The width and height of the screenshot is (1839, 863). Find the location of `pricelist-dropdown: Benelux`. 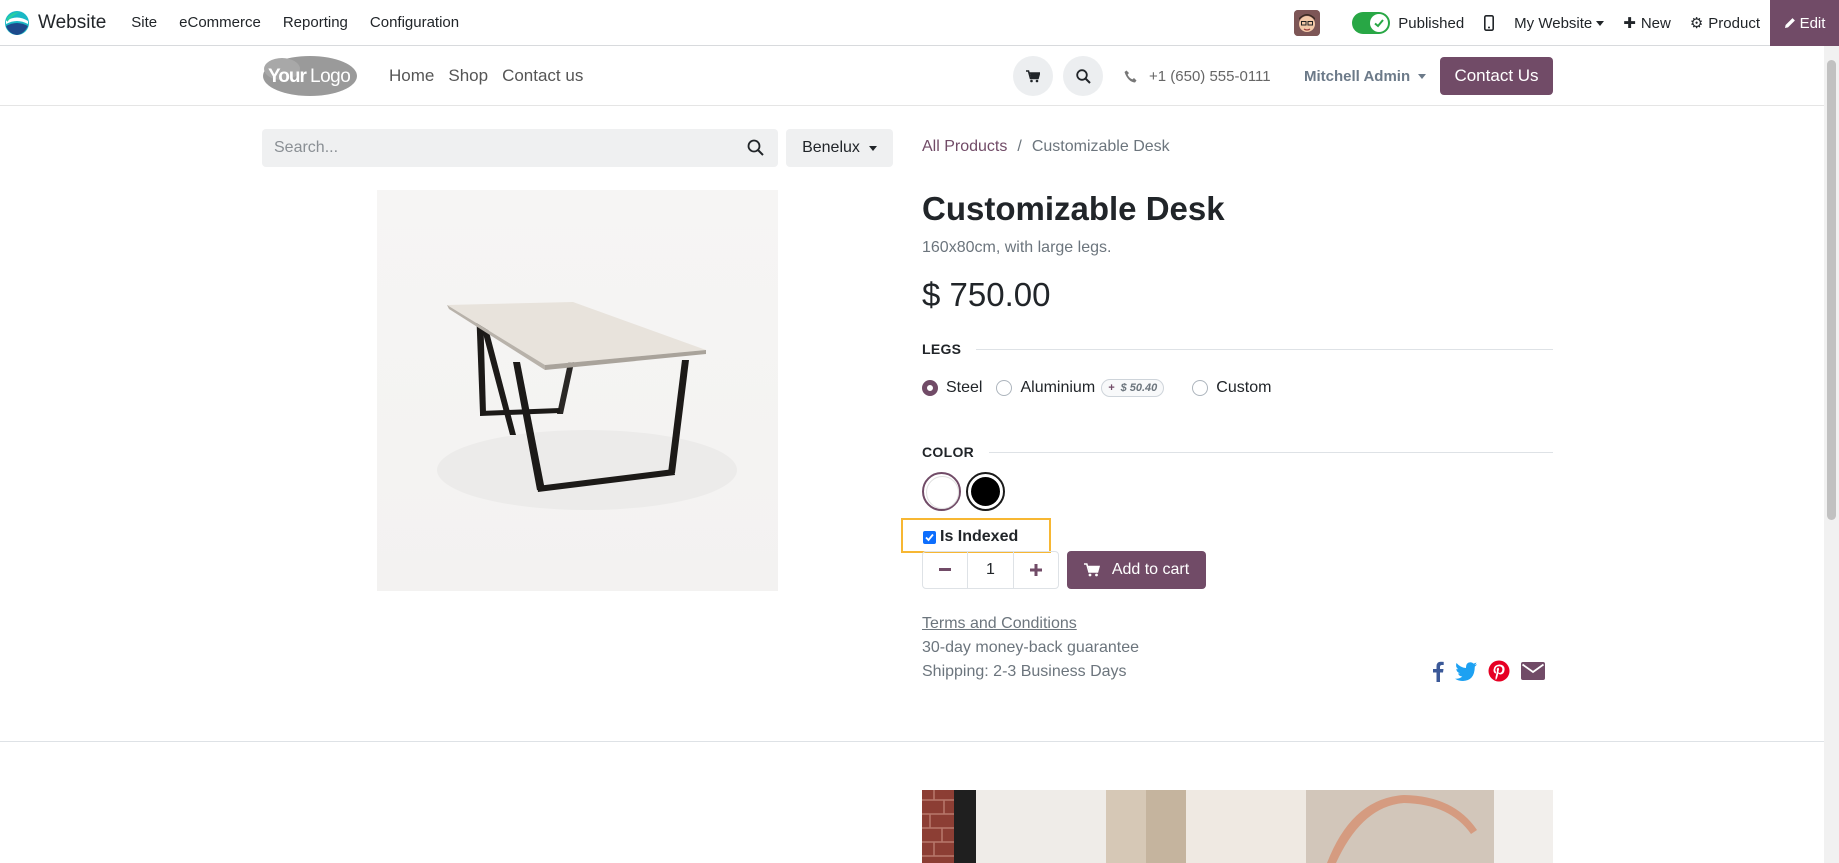

pricelist-dropdown: Benelux is located at coordinates (839, 148).